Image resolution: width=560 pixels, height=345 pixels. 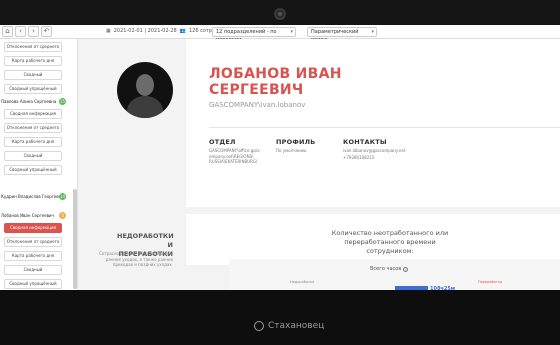 I want to click on profile-label: ПРОФИЛЬ, so click(x=296, y=142).